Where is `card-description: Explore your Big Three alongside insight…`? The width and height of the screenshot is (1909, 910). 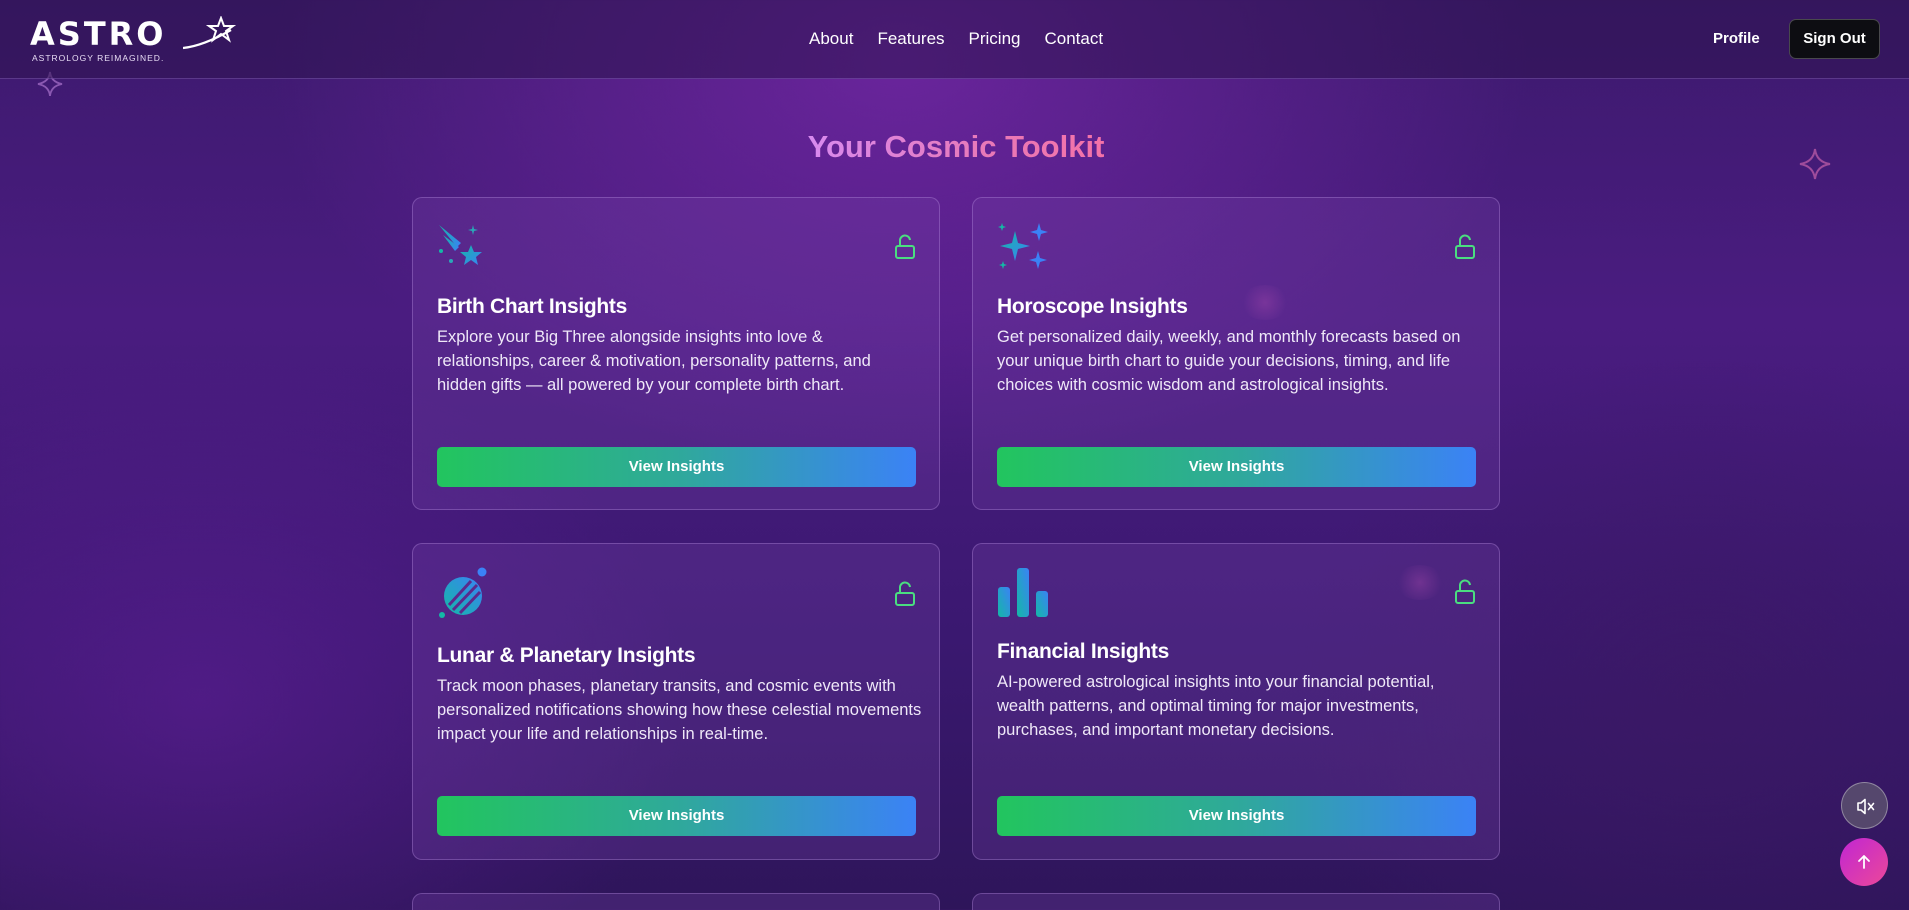
card-description: Explore your Big Three alongside insight… is located at coordinates (654, 361).